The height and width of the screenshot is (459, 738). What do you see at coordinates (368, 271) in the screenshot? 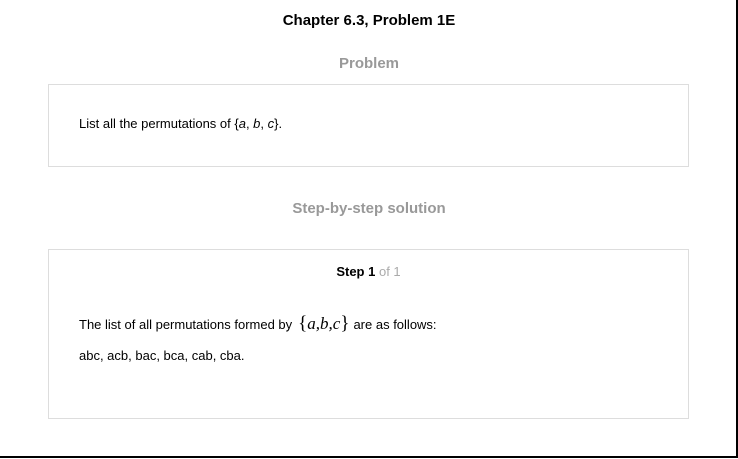
I see `step-indicator: Step 1 of 1` at bounding box center [368, 271].